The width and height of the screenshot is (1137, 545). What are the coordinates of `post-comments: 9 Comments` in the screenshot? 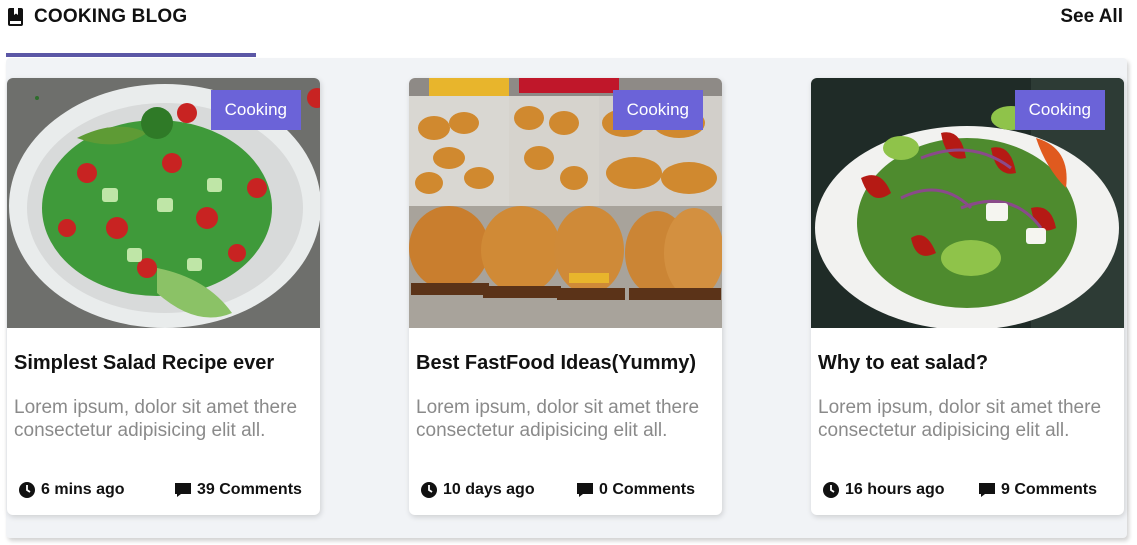 It's located at (1038, 490).